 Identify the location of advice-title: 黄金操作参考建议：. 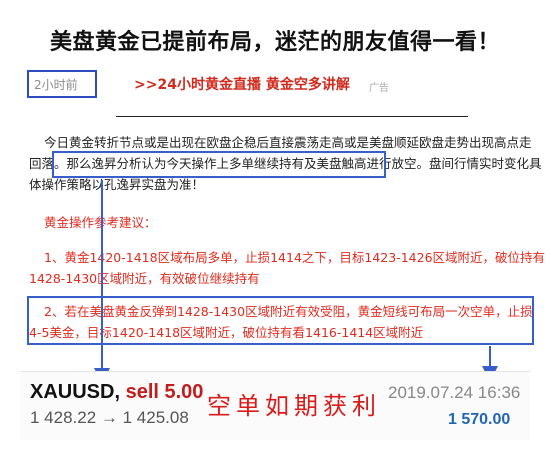
(100, 222).